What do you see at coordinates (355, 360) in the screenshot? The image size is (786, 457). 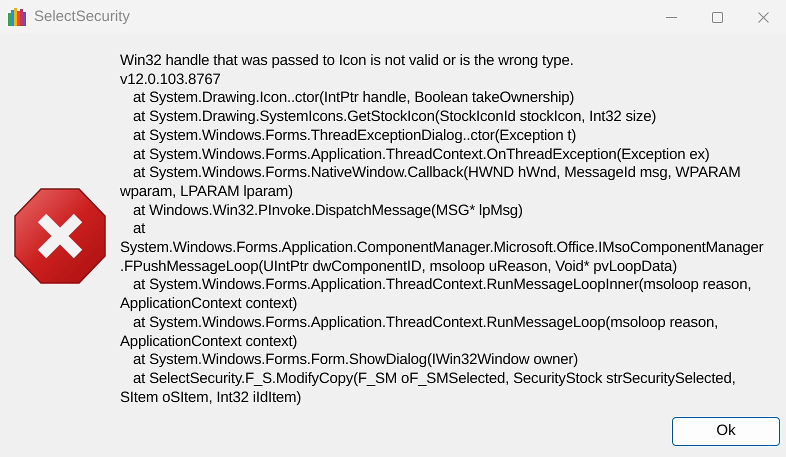 I see `error-message-line: at System.Windows.Forms.Form.ShowDialog(IWin32Window owner)` at bounding box center [355, 360].